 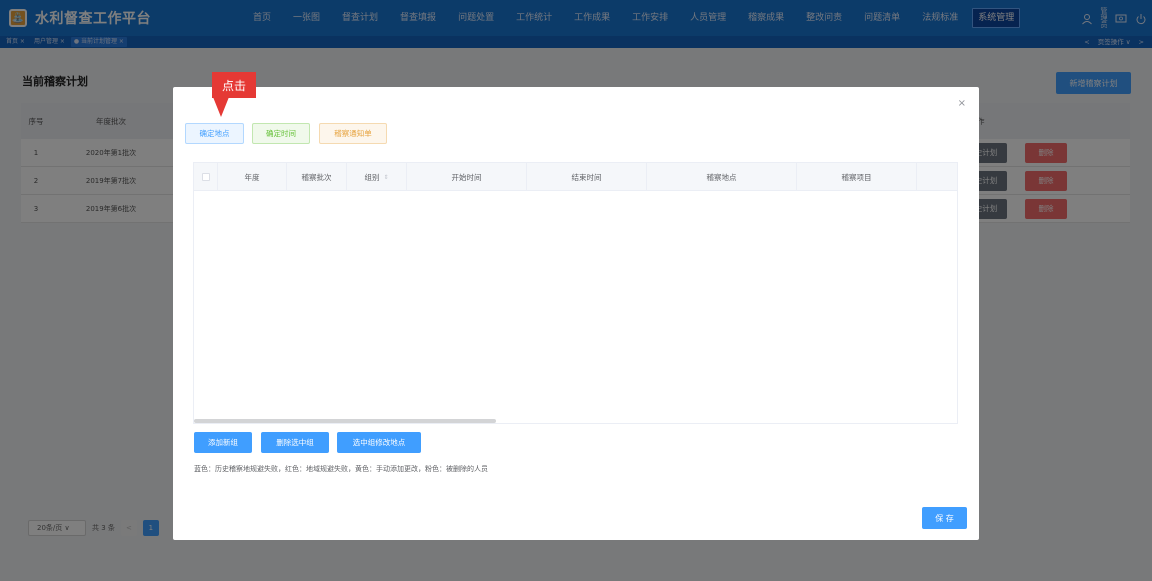 What do you see at coordinates (944, 518) in the screenshot?
I see `save-button: 保 存` at bounding box center [944, 518].